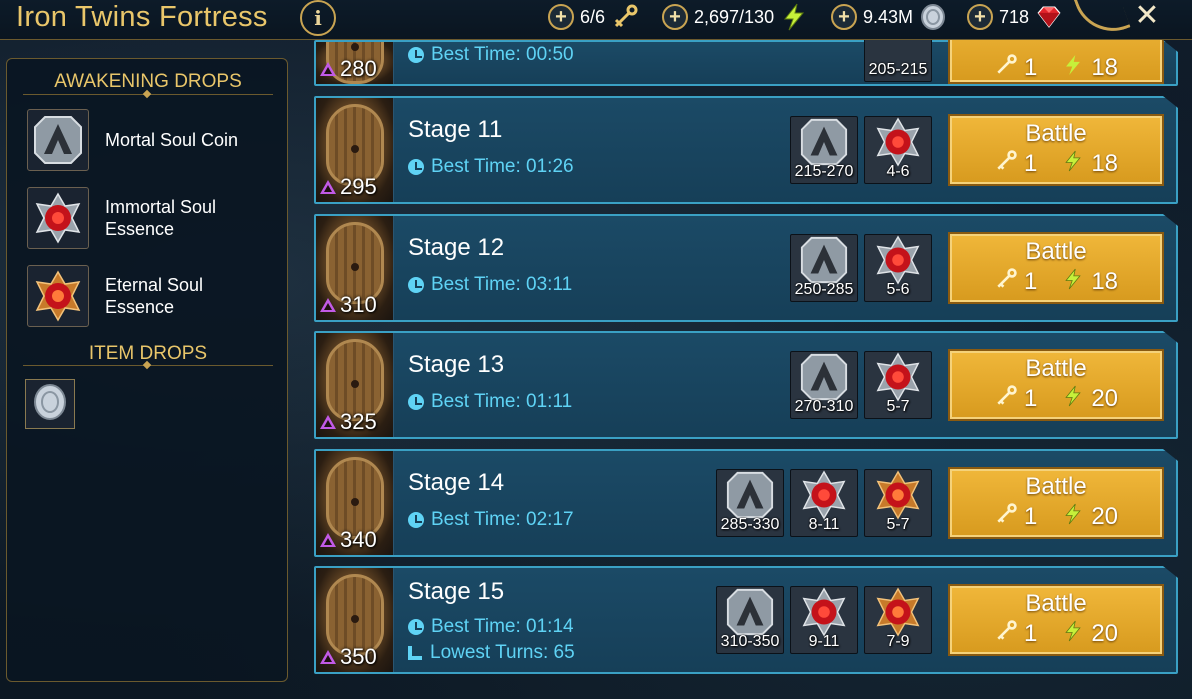  What do you see at coordinates (746, 63) in the screenshot?
I see `stage-row-partial: 280 Best Time: 00:50 205-215 1 18` at bounding box center [746, 63].